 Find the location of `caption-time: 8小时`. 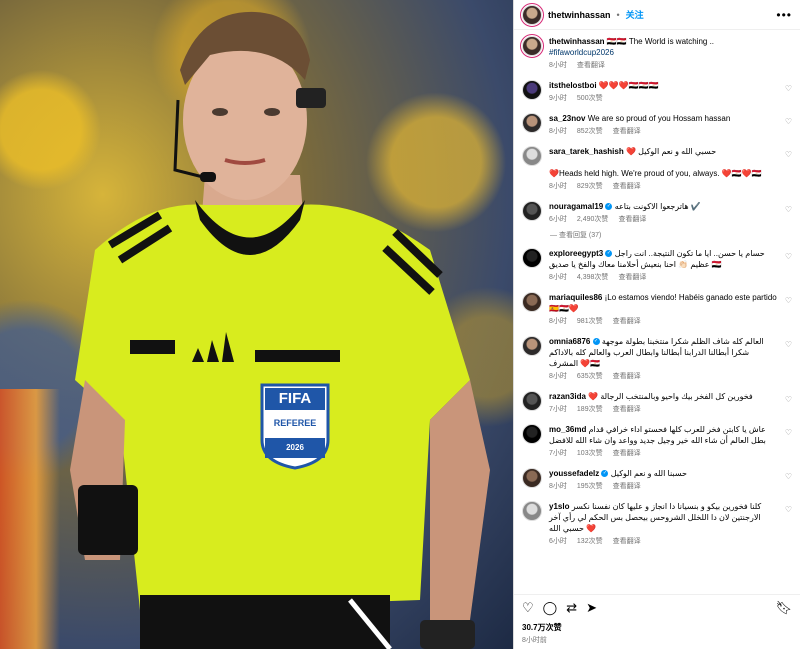

caption-time: 8小时 is located at coordinates (558, 65).